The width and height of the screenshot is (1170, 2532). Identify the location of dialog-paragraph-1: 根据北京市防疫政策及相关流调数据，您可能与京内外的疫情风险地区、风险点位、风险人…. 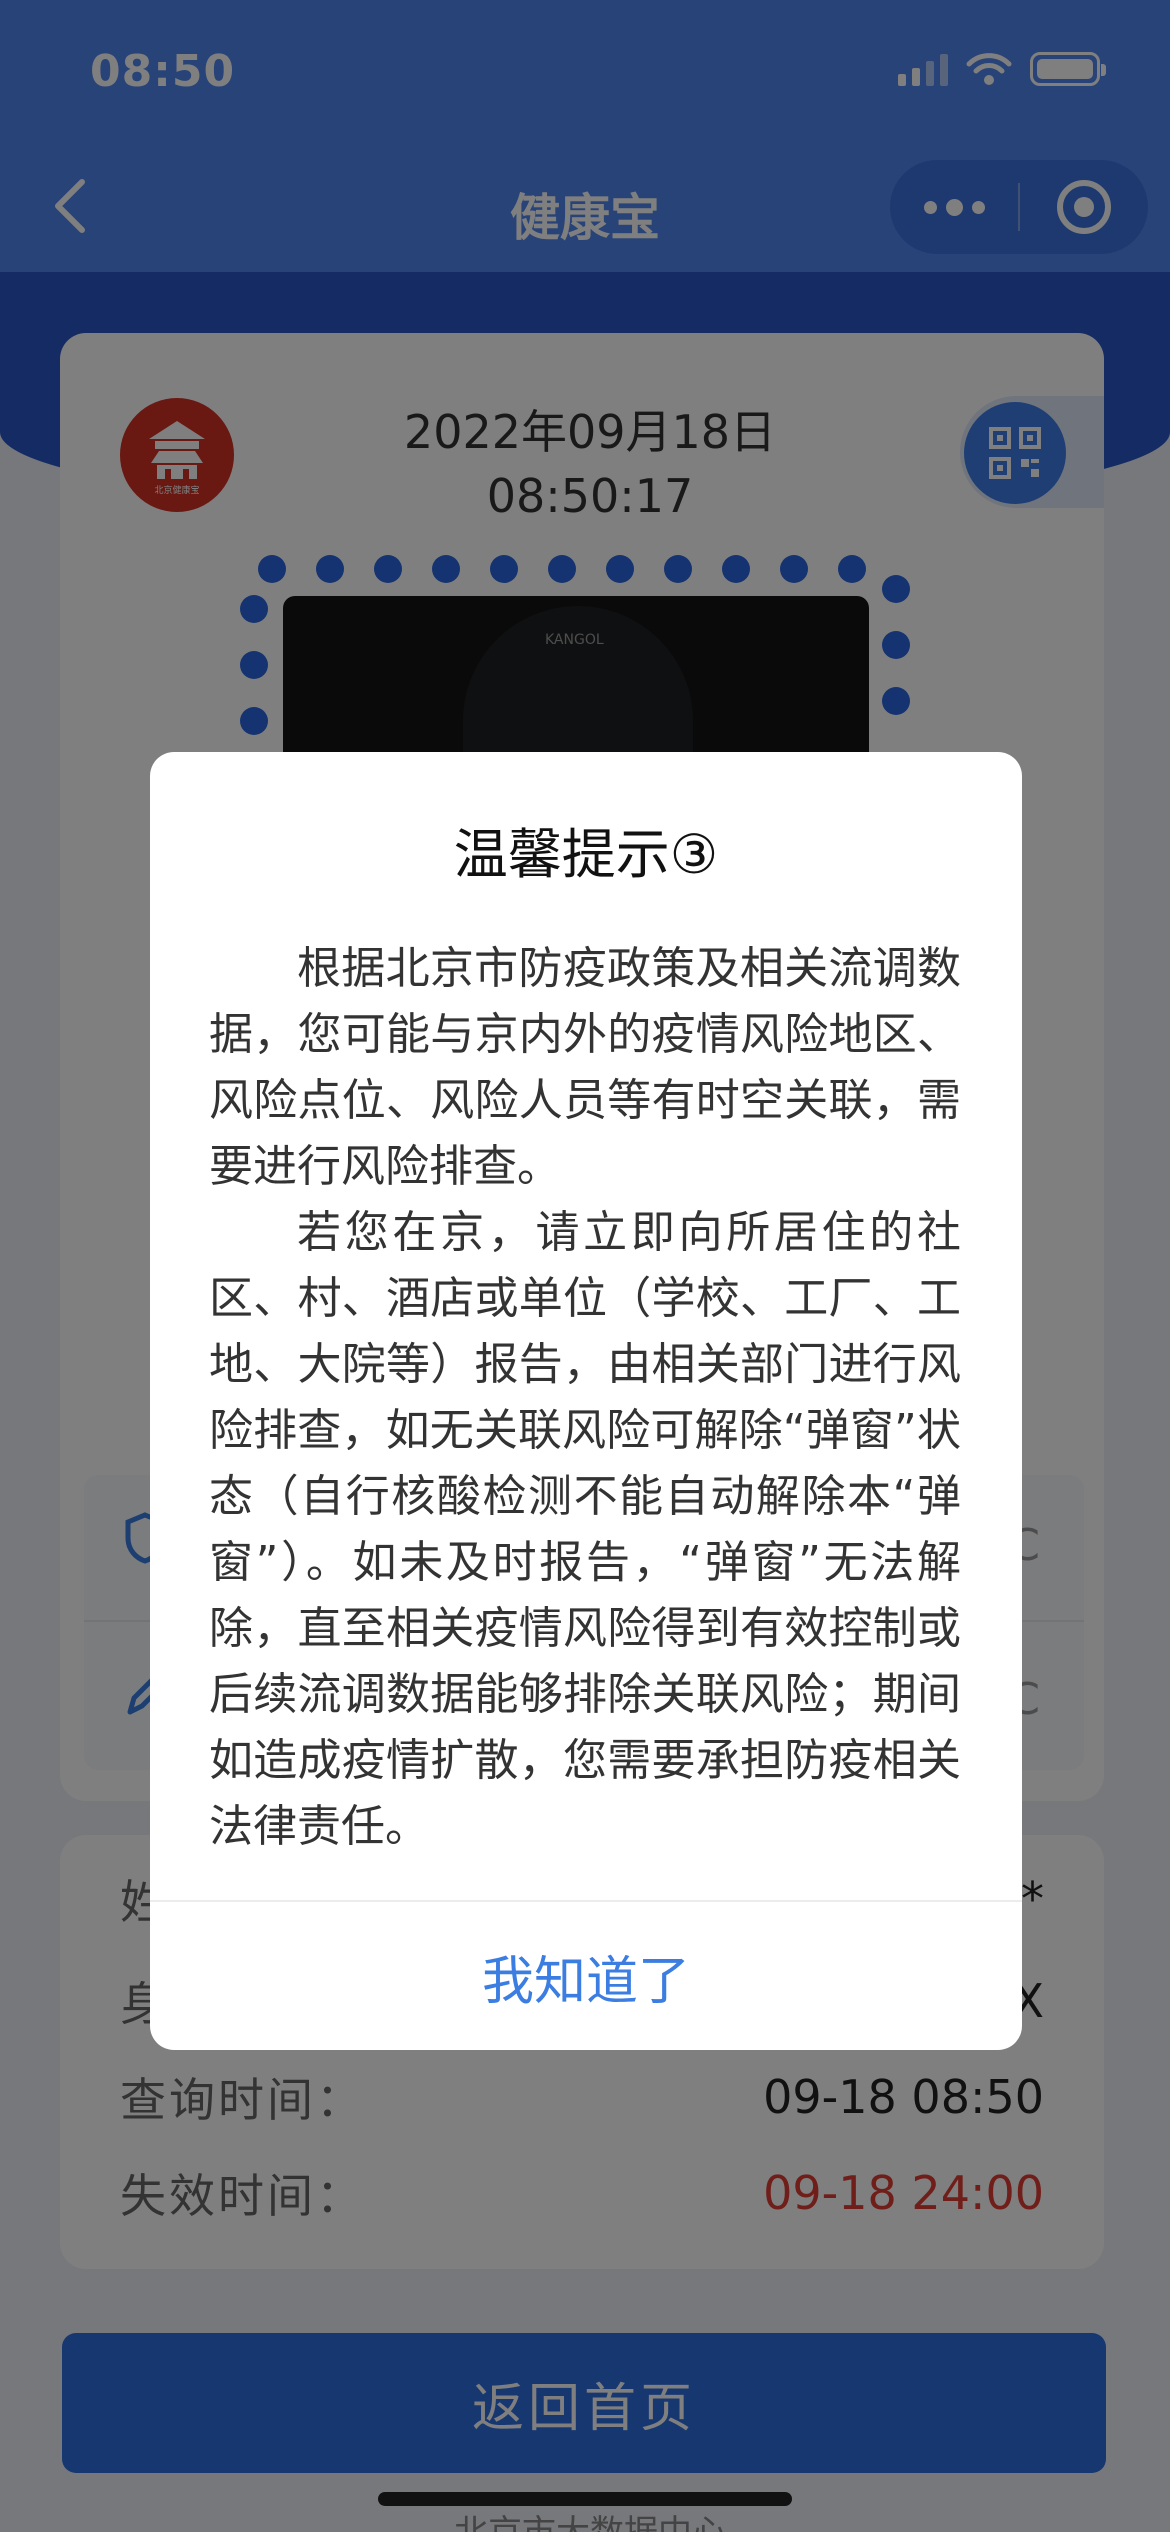
(585, 1067).